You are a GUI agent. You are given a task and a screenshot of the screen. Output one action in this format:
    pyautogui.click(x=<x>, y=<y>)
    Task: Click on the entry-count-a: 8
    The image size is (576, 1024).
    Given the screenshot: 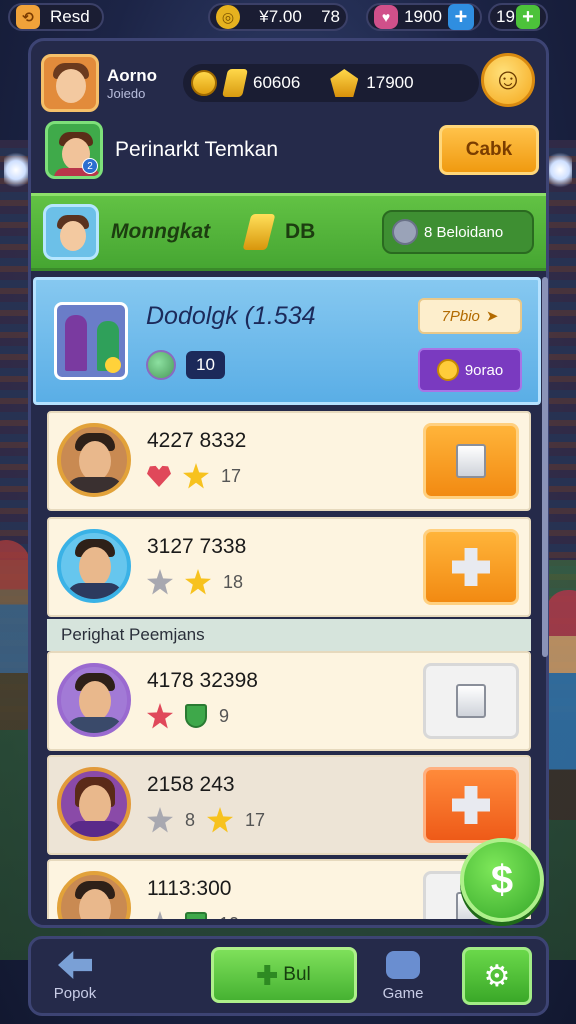 What is the action you would take?
    pyautogui.click(x=190, y=819)
    